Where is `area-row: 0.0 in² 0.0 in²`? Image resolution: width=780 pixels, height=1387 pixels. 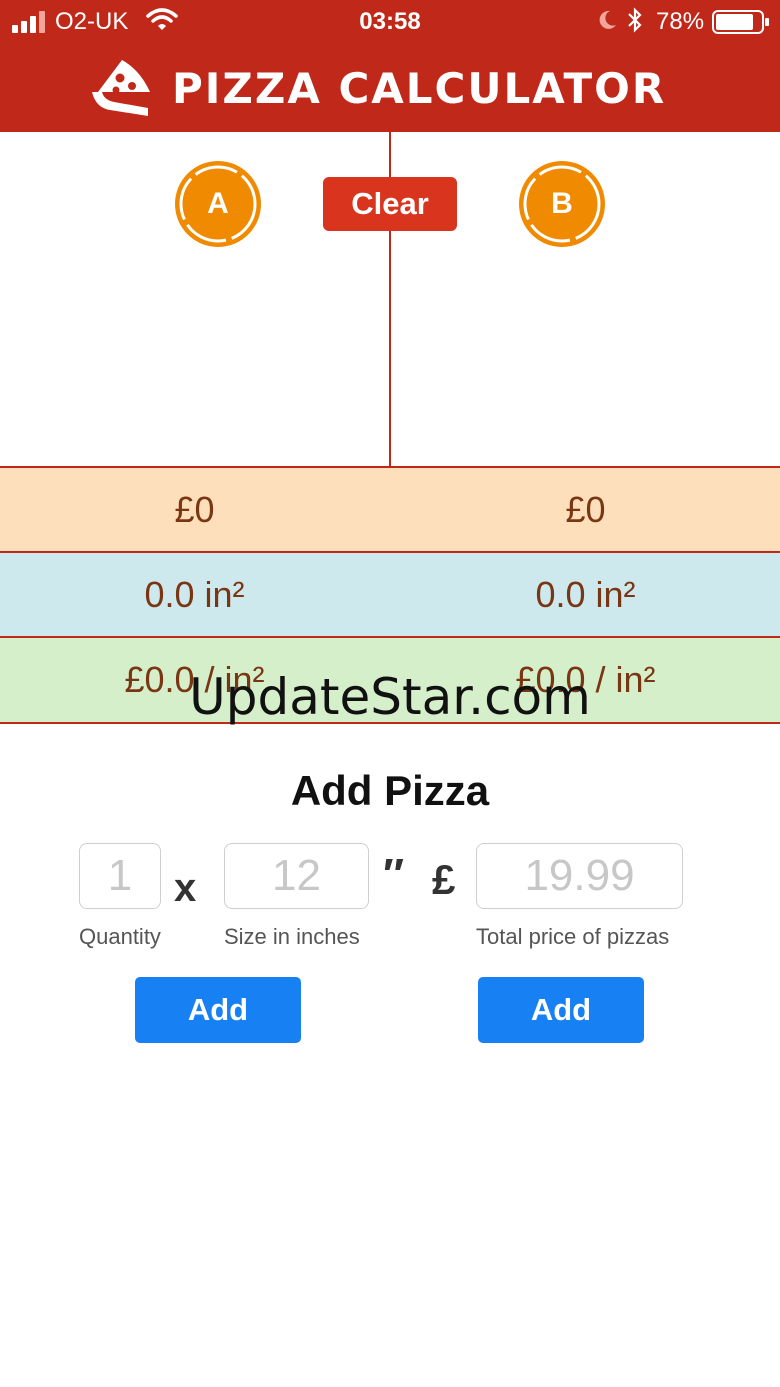 area-row: 0.0 in² 0.0 in² is located at coordinates (390, 594).